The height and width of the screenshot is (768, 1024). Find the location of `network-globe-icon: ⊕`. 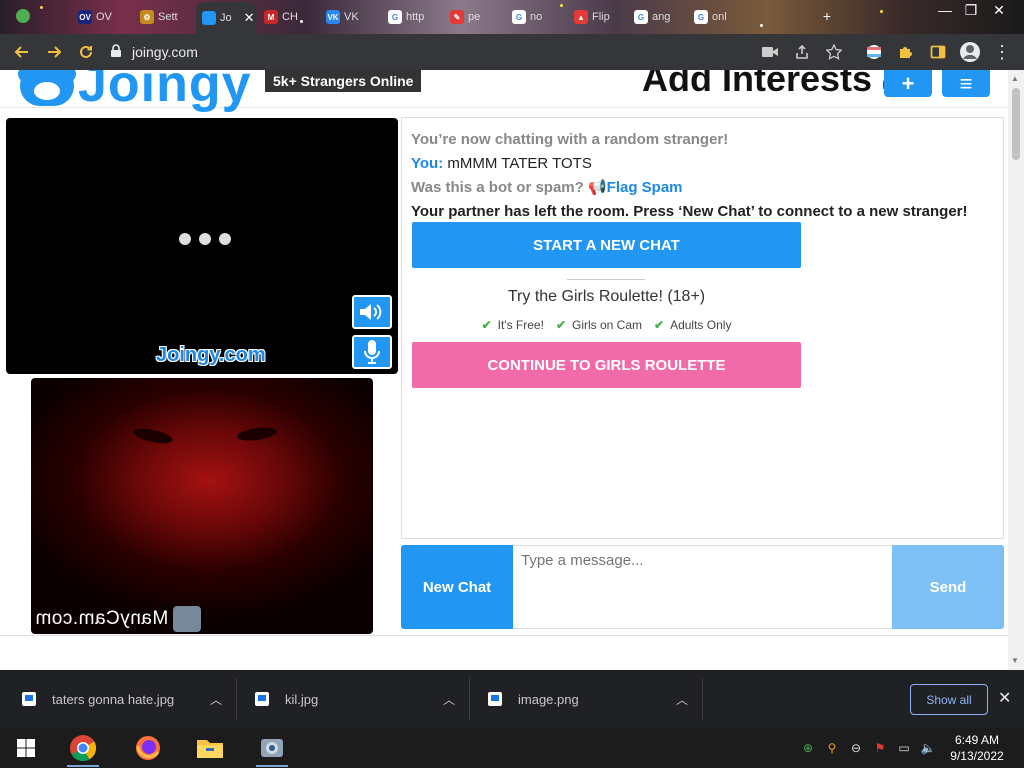

network-globe-icon: ⊕ is located at coordinates (808, 748).